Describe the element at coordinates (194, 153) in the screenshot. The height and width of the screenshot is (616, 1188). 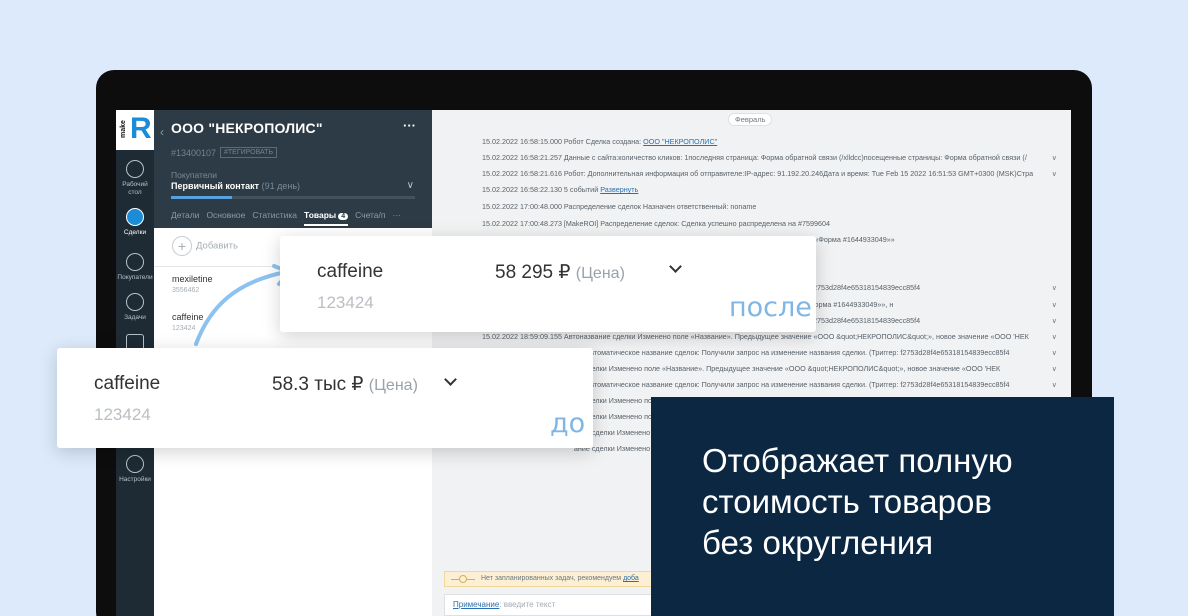
I see `deal-id: #13400107` at that location.